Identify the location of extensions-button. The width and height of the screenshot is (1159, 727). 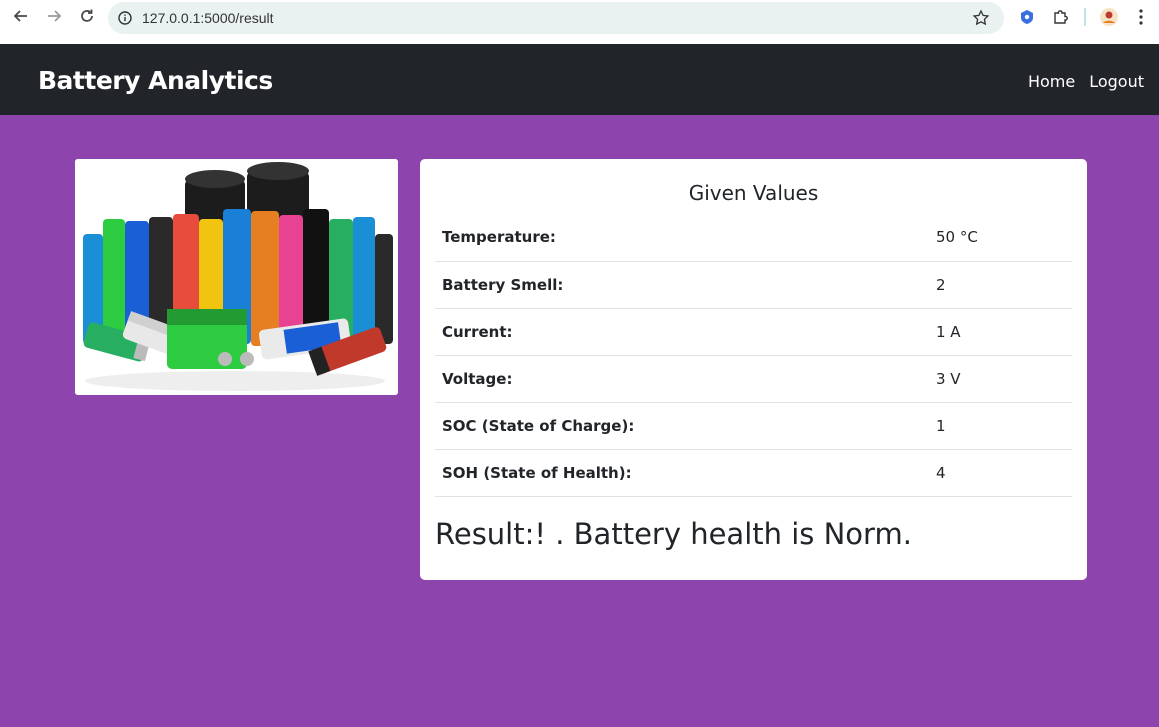
(1061, 17).